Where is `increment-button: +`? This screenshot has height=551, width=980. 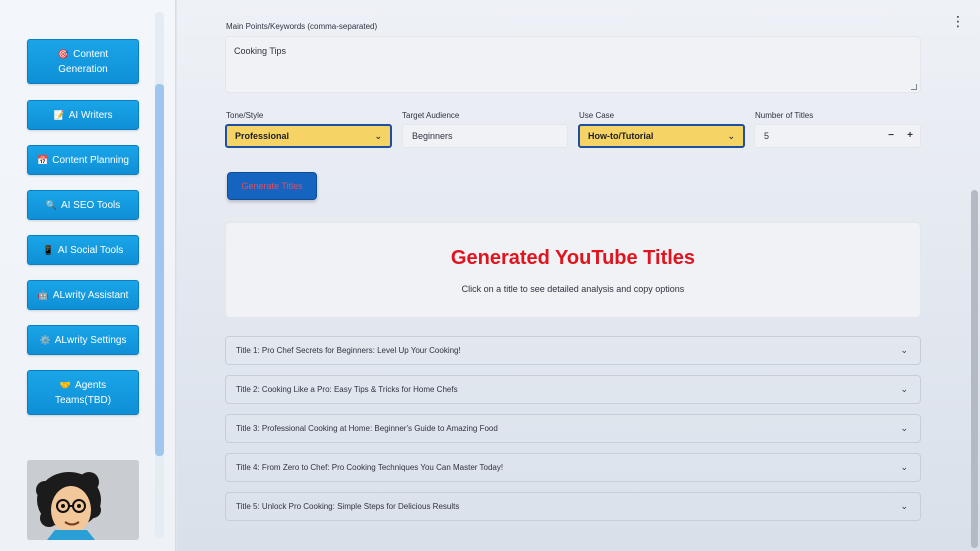 increment-button: + is located at coordinates (910, 136).